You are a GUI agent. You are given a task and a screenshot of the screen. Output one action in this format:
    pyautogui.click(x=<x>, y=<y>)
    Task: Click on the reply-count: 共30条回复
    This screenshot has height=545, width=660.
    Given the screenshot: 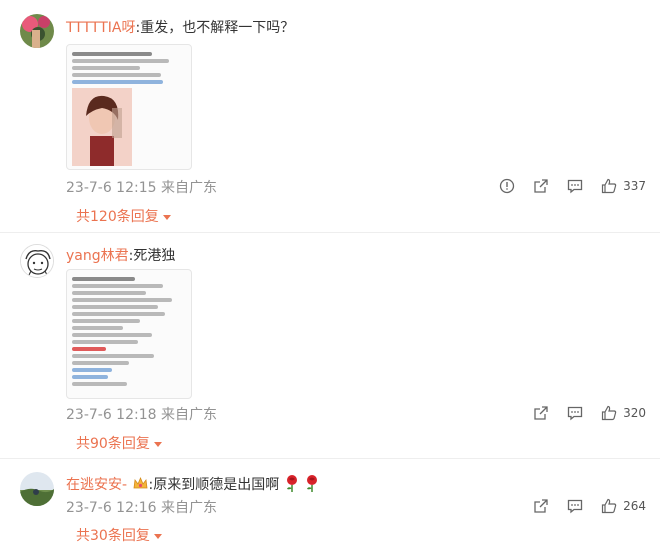 What is the action you would take?
    pyautogui.click(x=113, y=536)
    